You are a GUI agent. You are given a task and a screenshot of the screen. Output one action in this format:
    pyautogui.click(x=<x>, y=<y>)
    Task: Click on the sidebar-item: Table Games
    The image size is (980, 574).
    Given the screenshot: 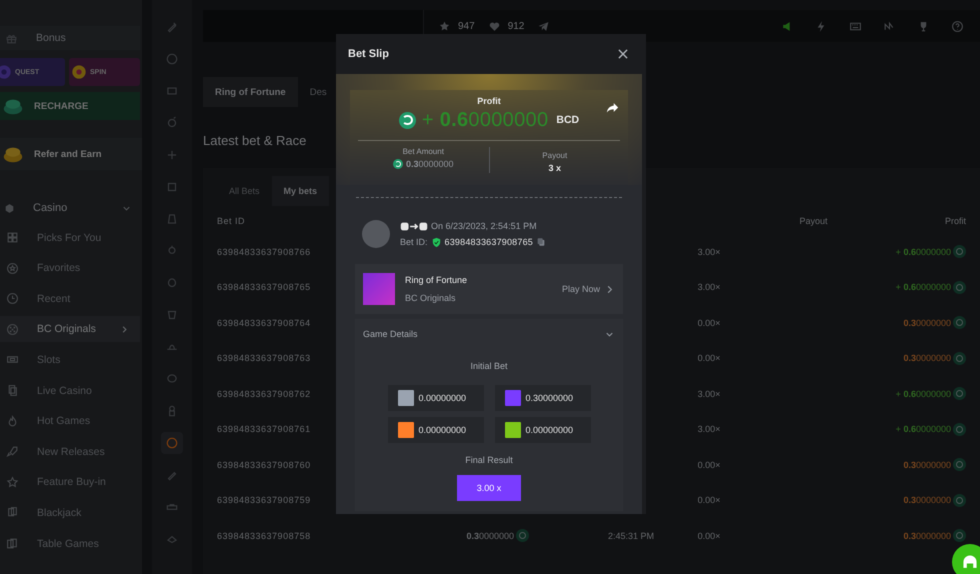 What is the action you would take?
    pyautogui.click(x=70, y=543)
    